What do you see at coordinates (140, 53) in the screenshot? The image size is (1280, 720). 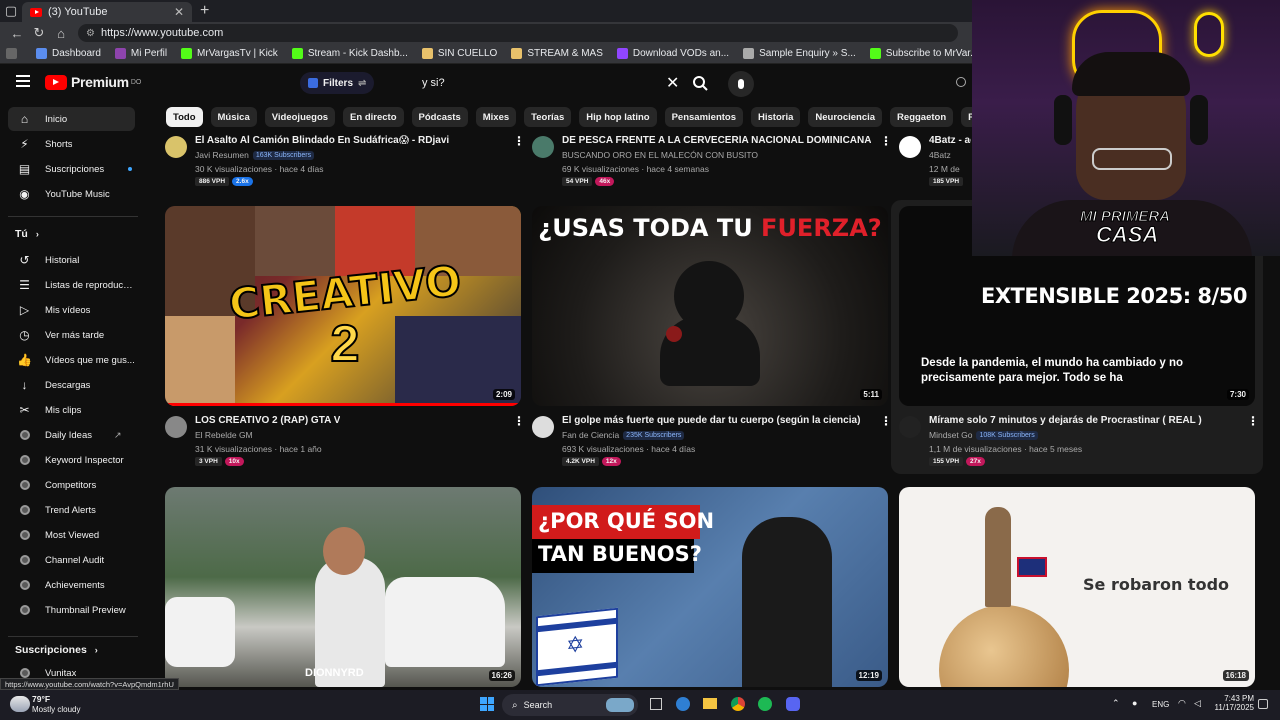 I see `bookmark-item: Mi Perfil` at bounding box center [140, 53].